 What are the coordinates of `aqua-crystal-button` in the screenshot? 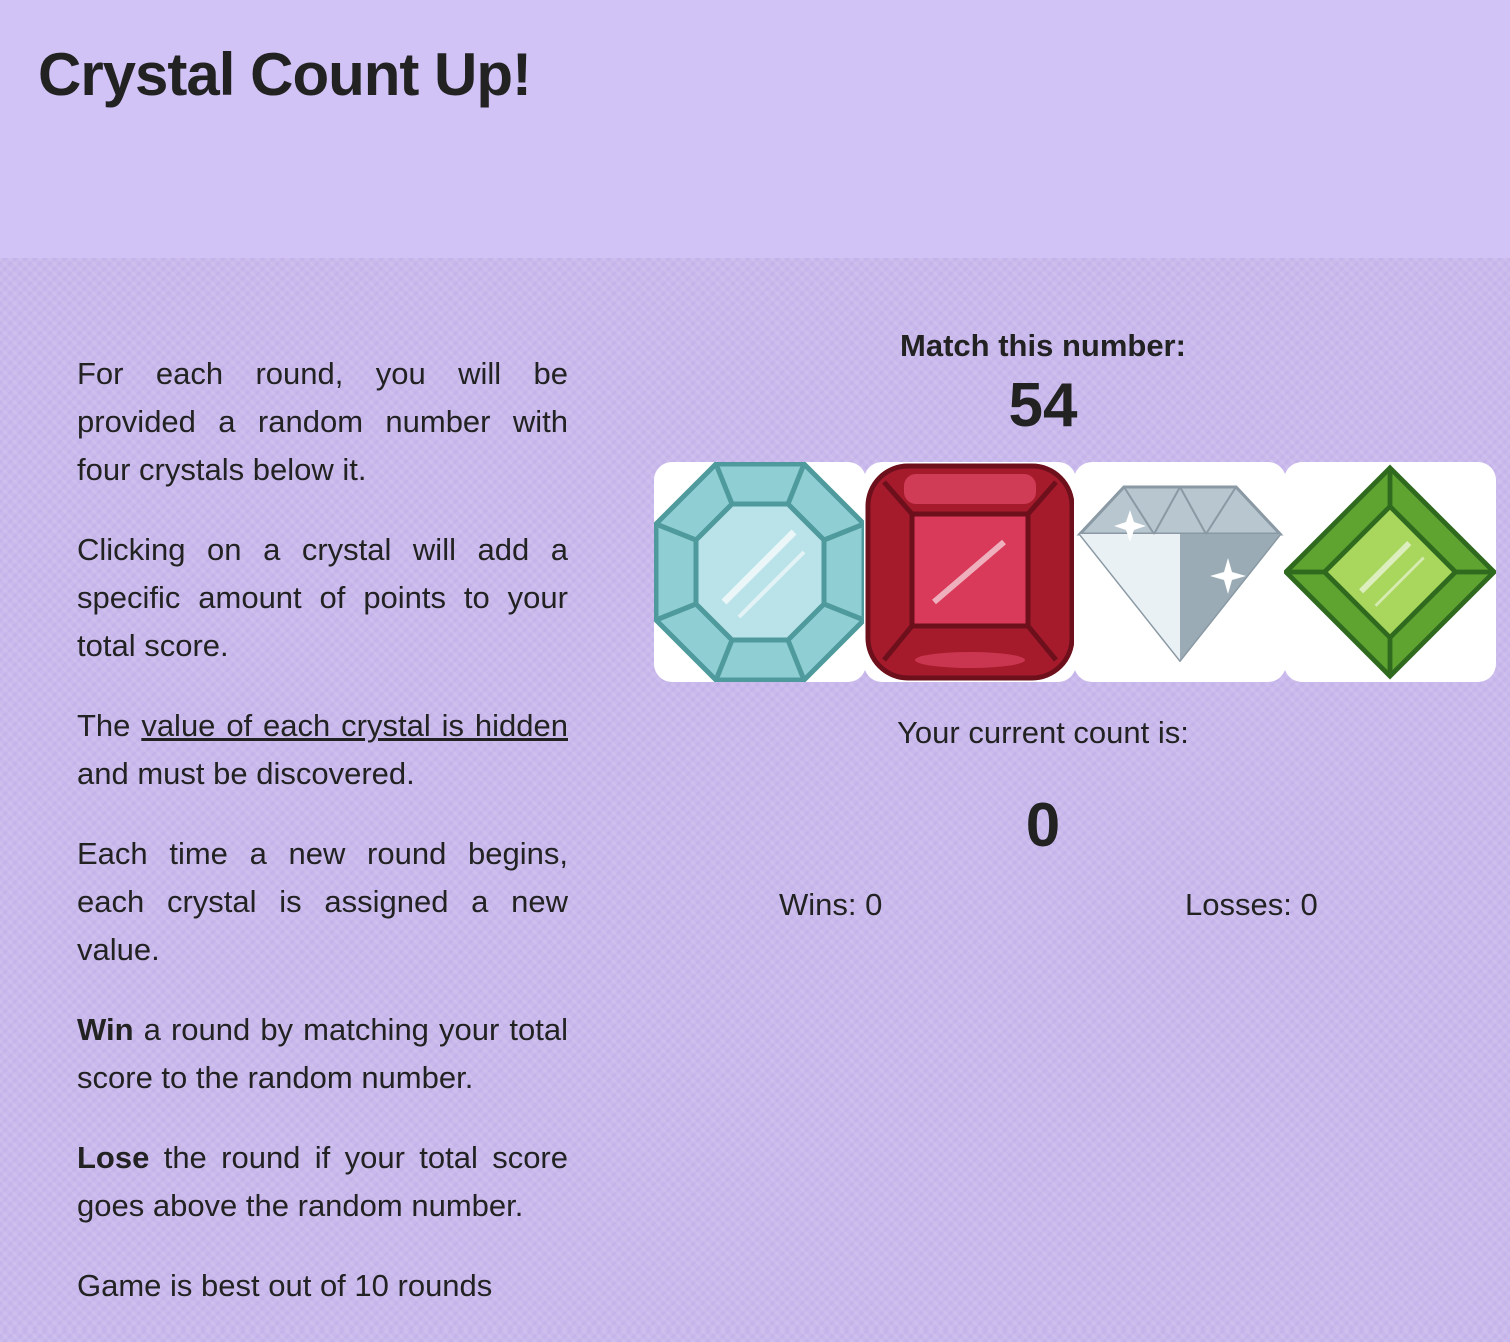 It's located at (760, 572).